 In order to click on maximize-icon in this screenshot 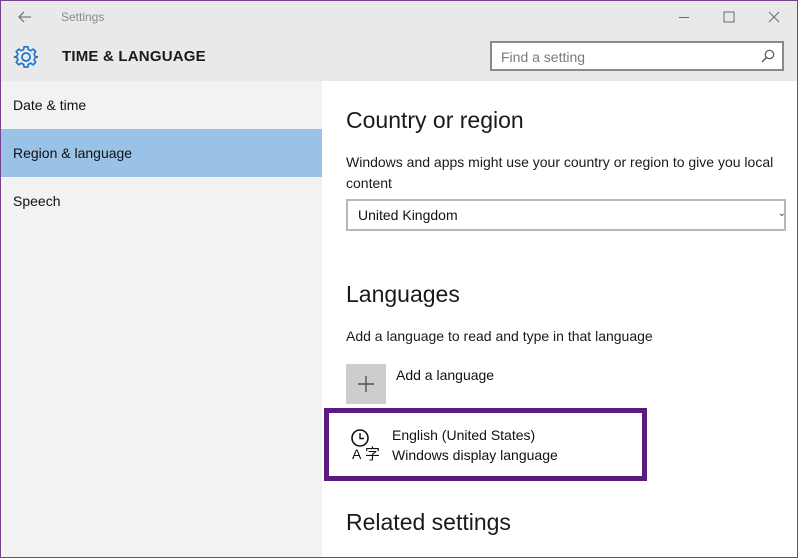, I will do `click(729, 17)`.